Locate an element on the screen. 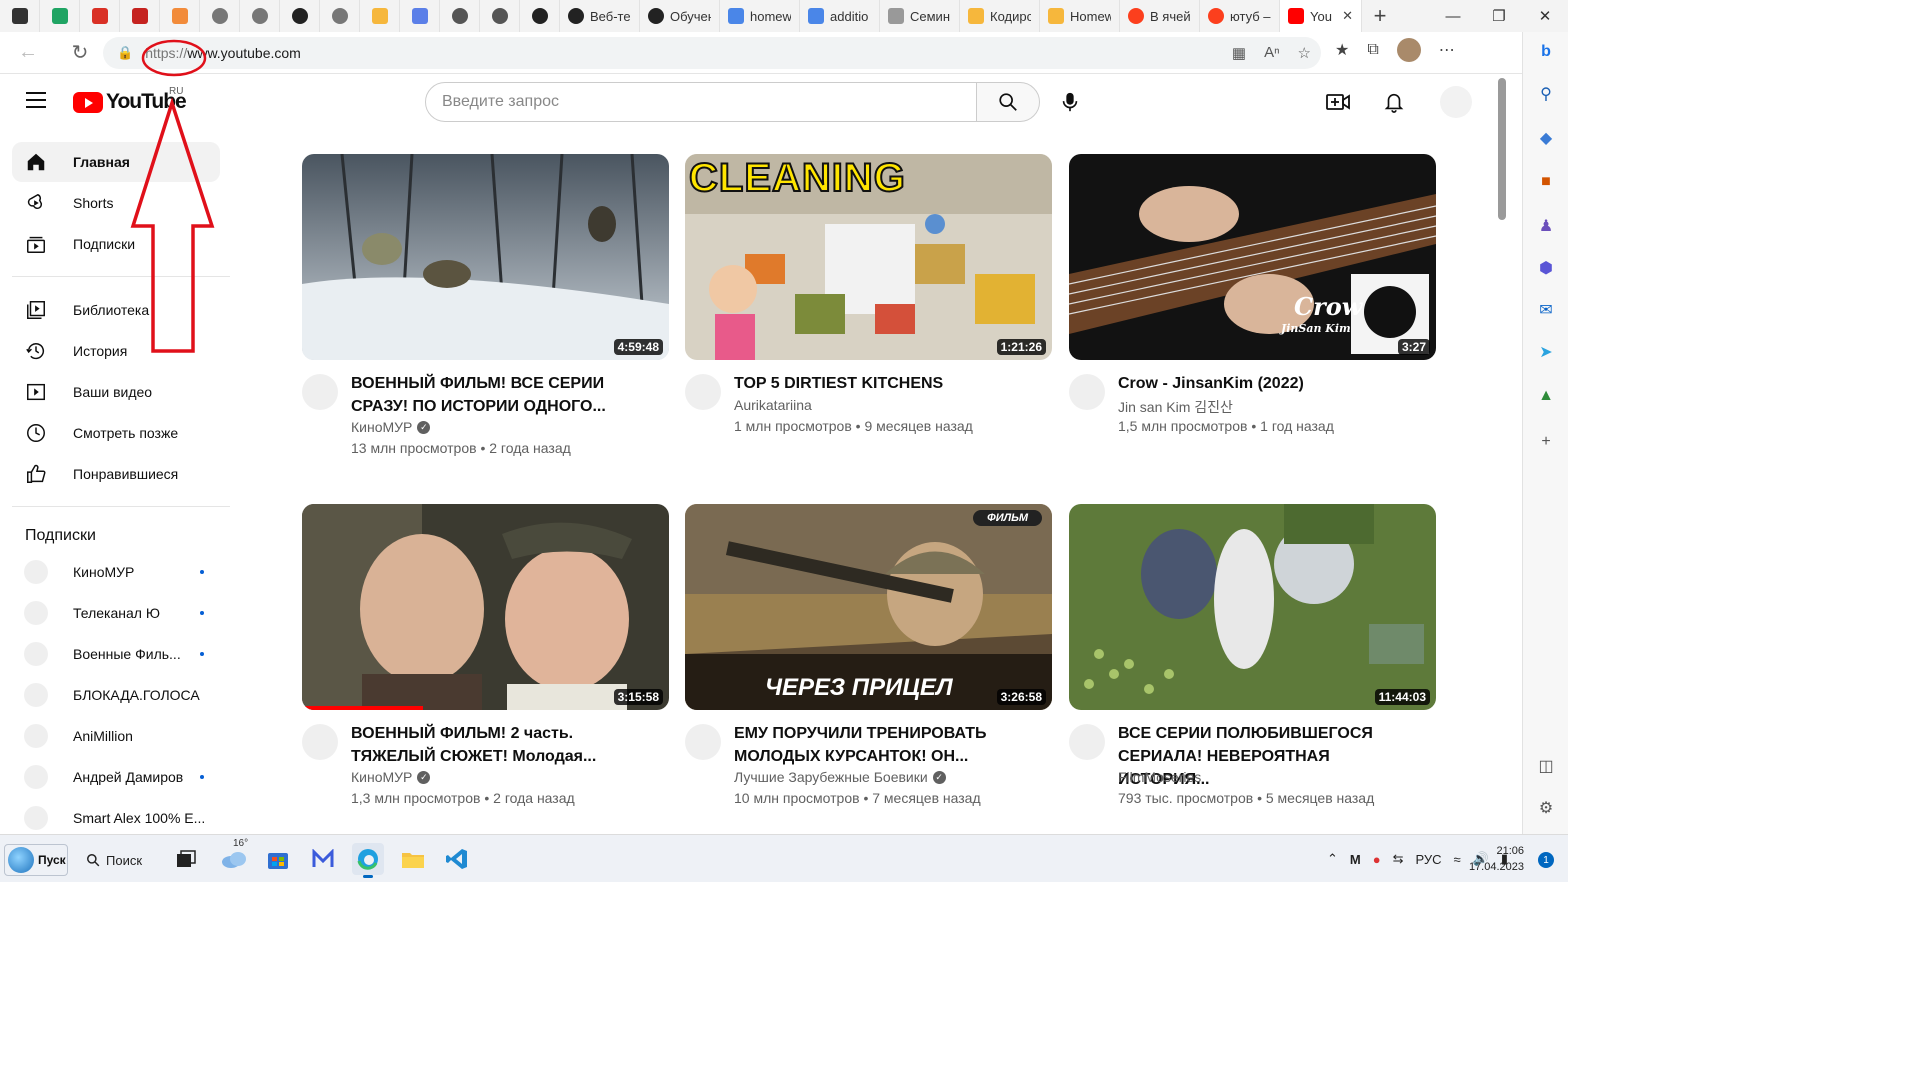  browser-tab: Семин is located at coordinates (920, 16).